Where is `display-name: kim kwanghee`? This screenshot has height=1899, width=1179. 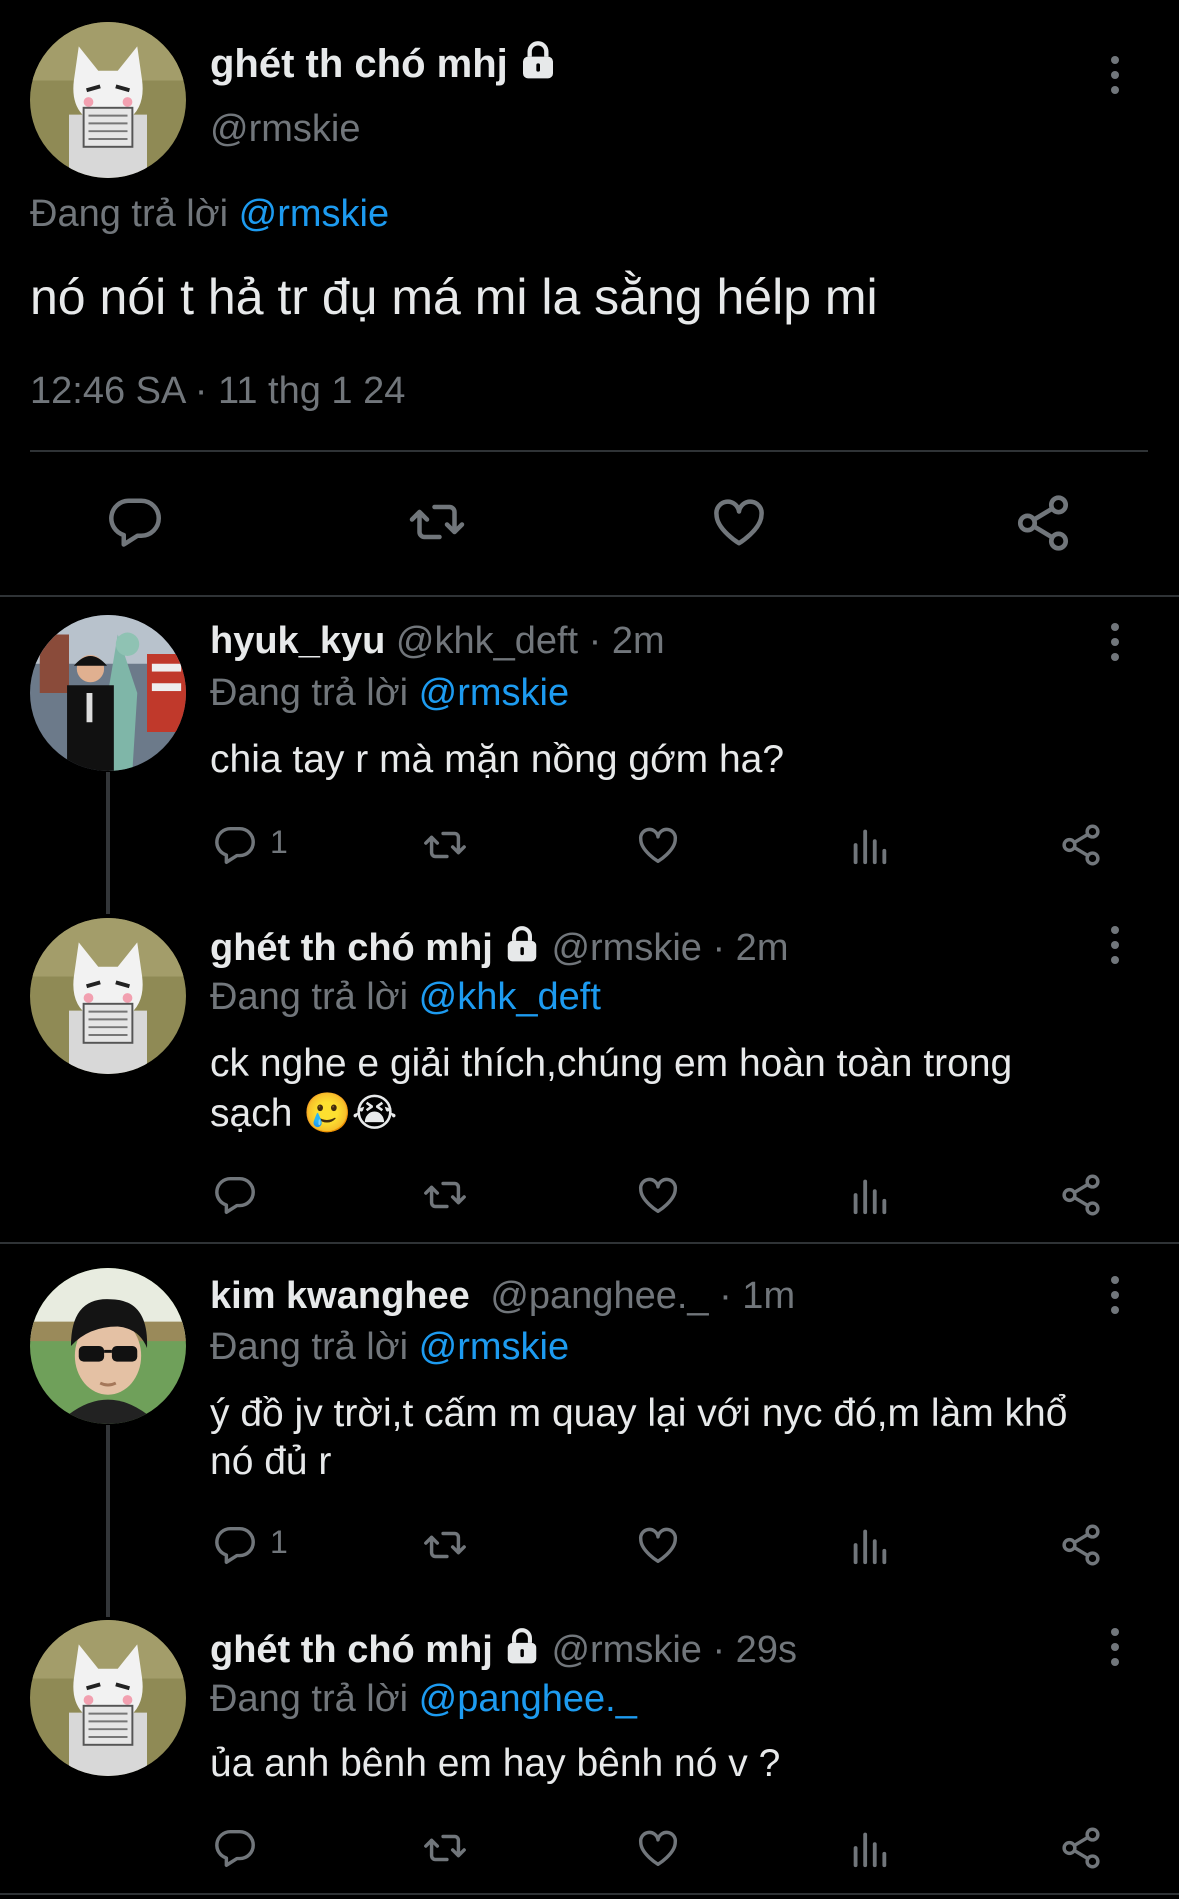 display-name: kim kwanghee is located at coordinates (340, 1296).